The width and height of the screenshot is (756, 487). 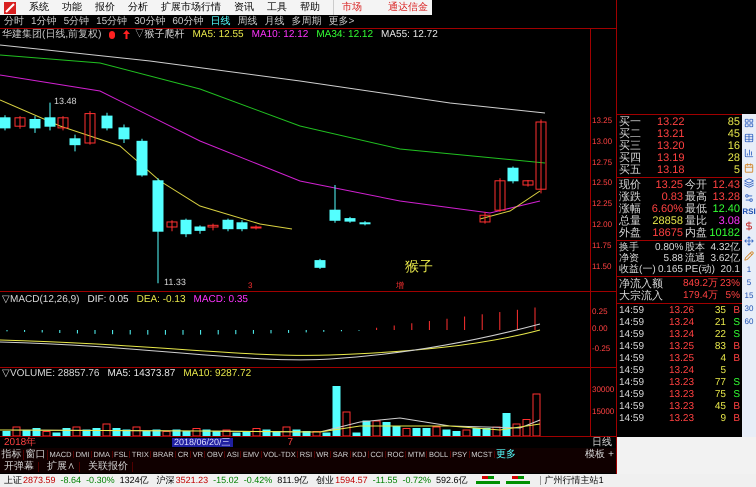 What do you see at coordinates (602, 121) in the screenshot?
I see `axis-tick-label: 13.25` at bounding box center [602, 121].